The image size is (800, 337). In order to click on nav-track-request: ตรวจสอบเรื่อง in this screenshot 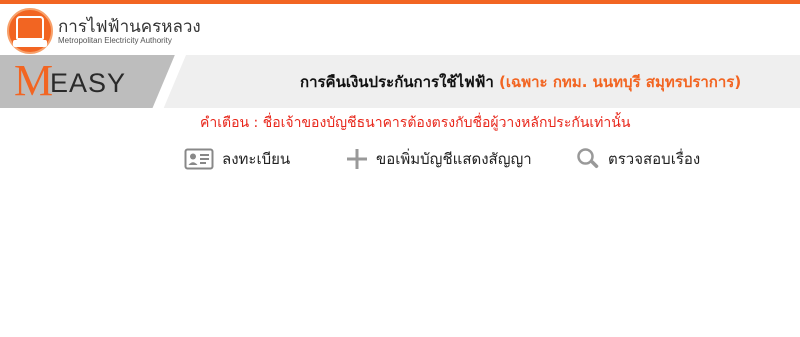, I will do `click(638, 159)`.